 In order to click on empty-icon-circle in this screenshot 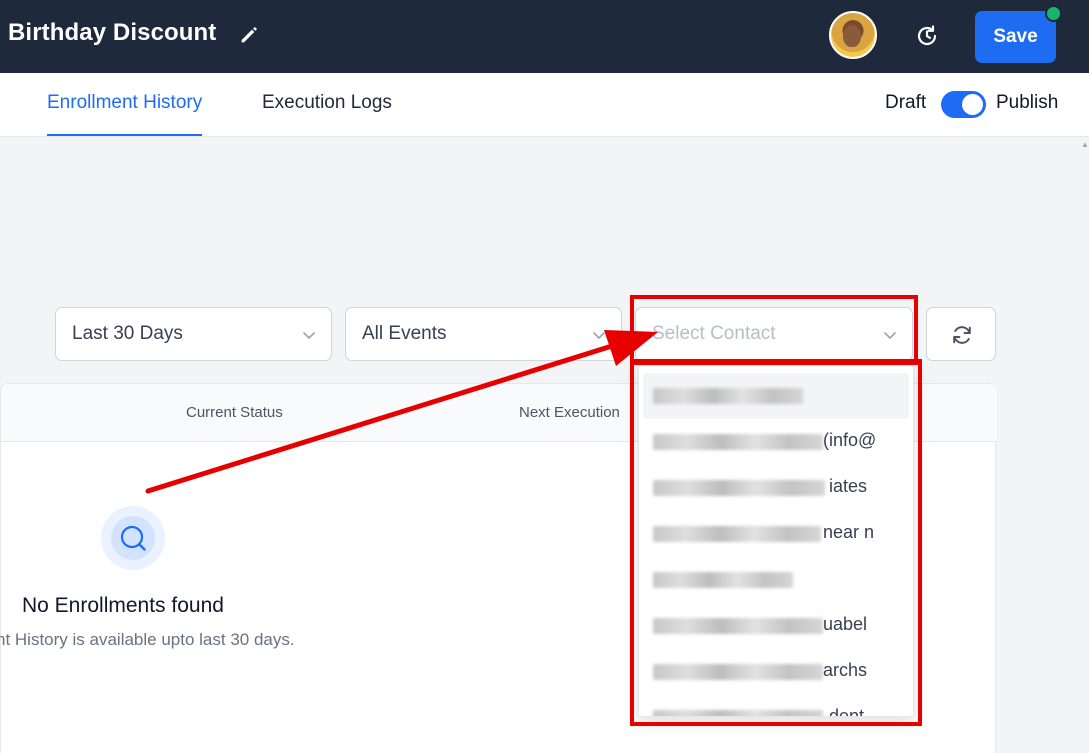, I will do `click(133, 538)`.